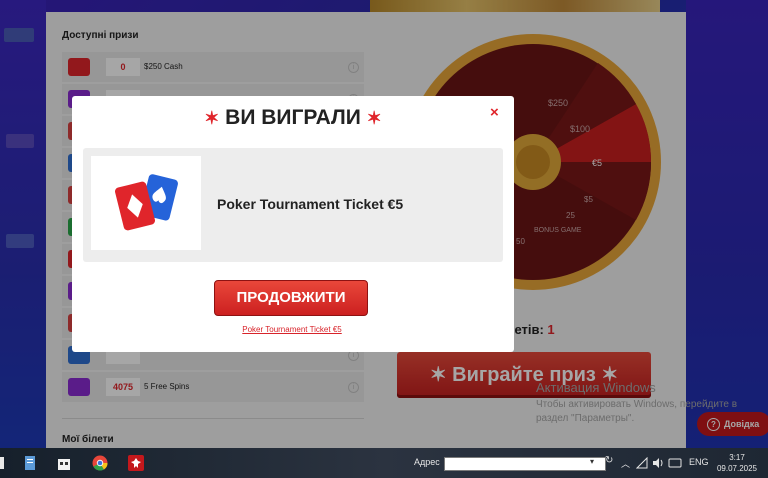 This screenshot has height=478, width=768. I want to click on address-input, so click(525, 464).